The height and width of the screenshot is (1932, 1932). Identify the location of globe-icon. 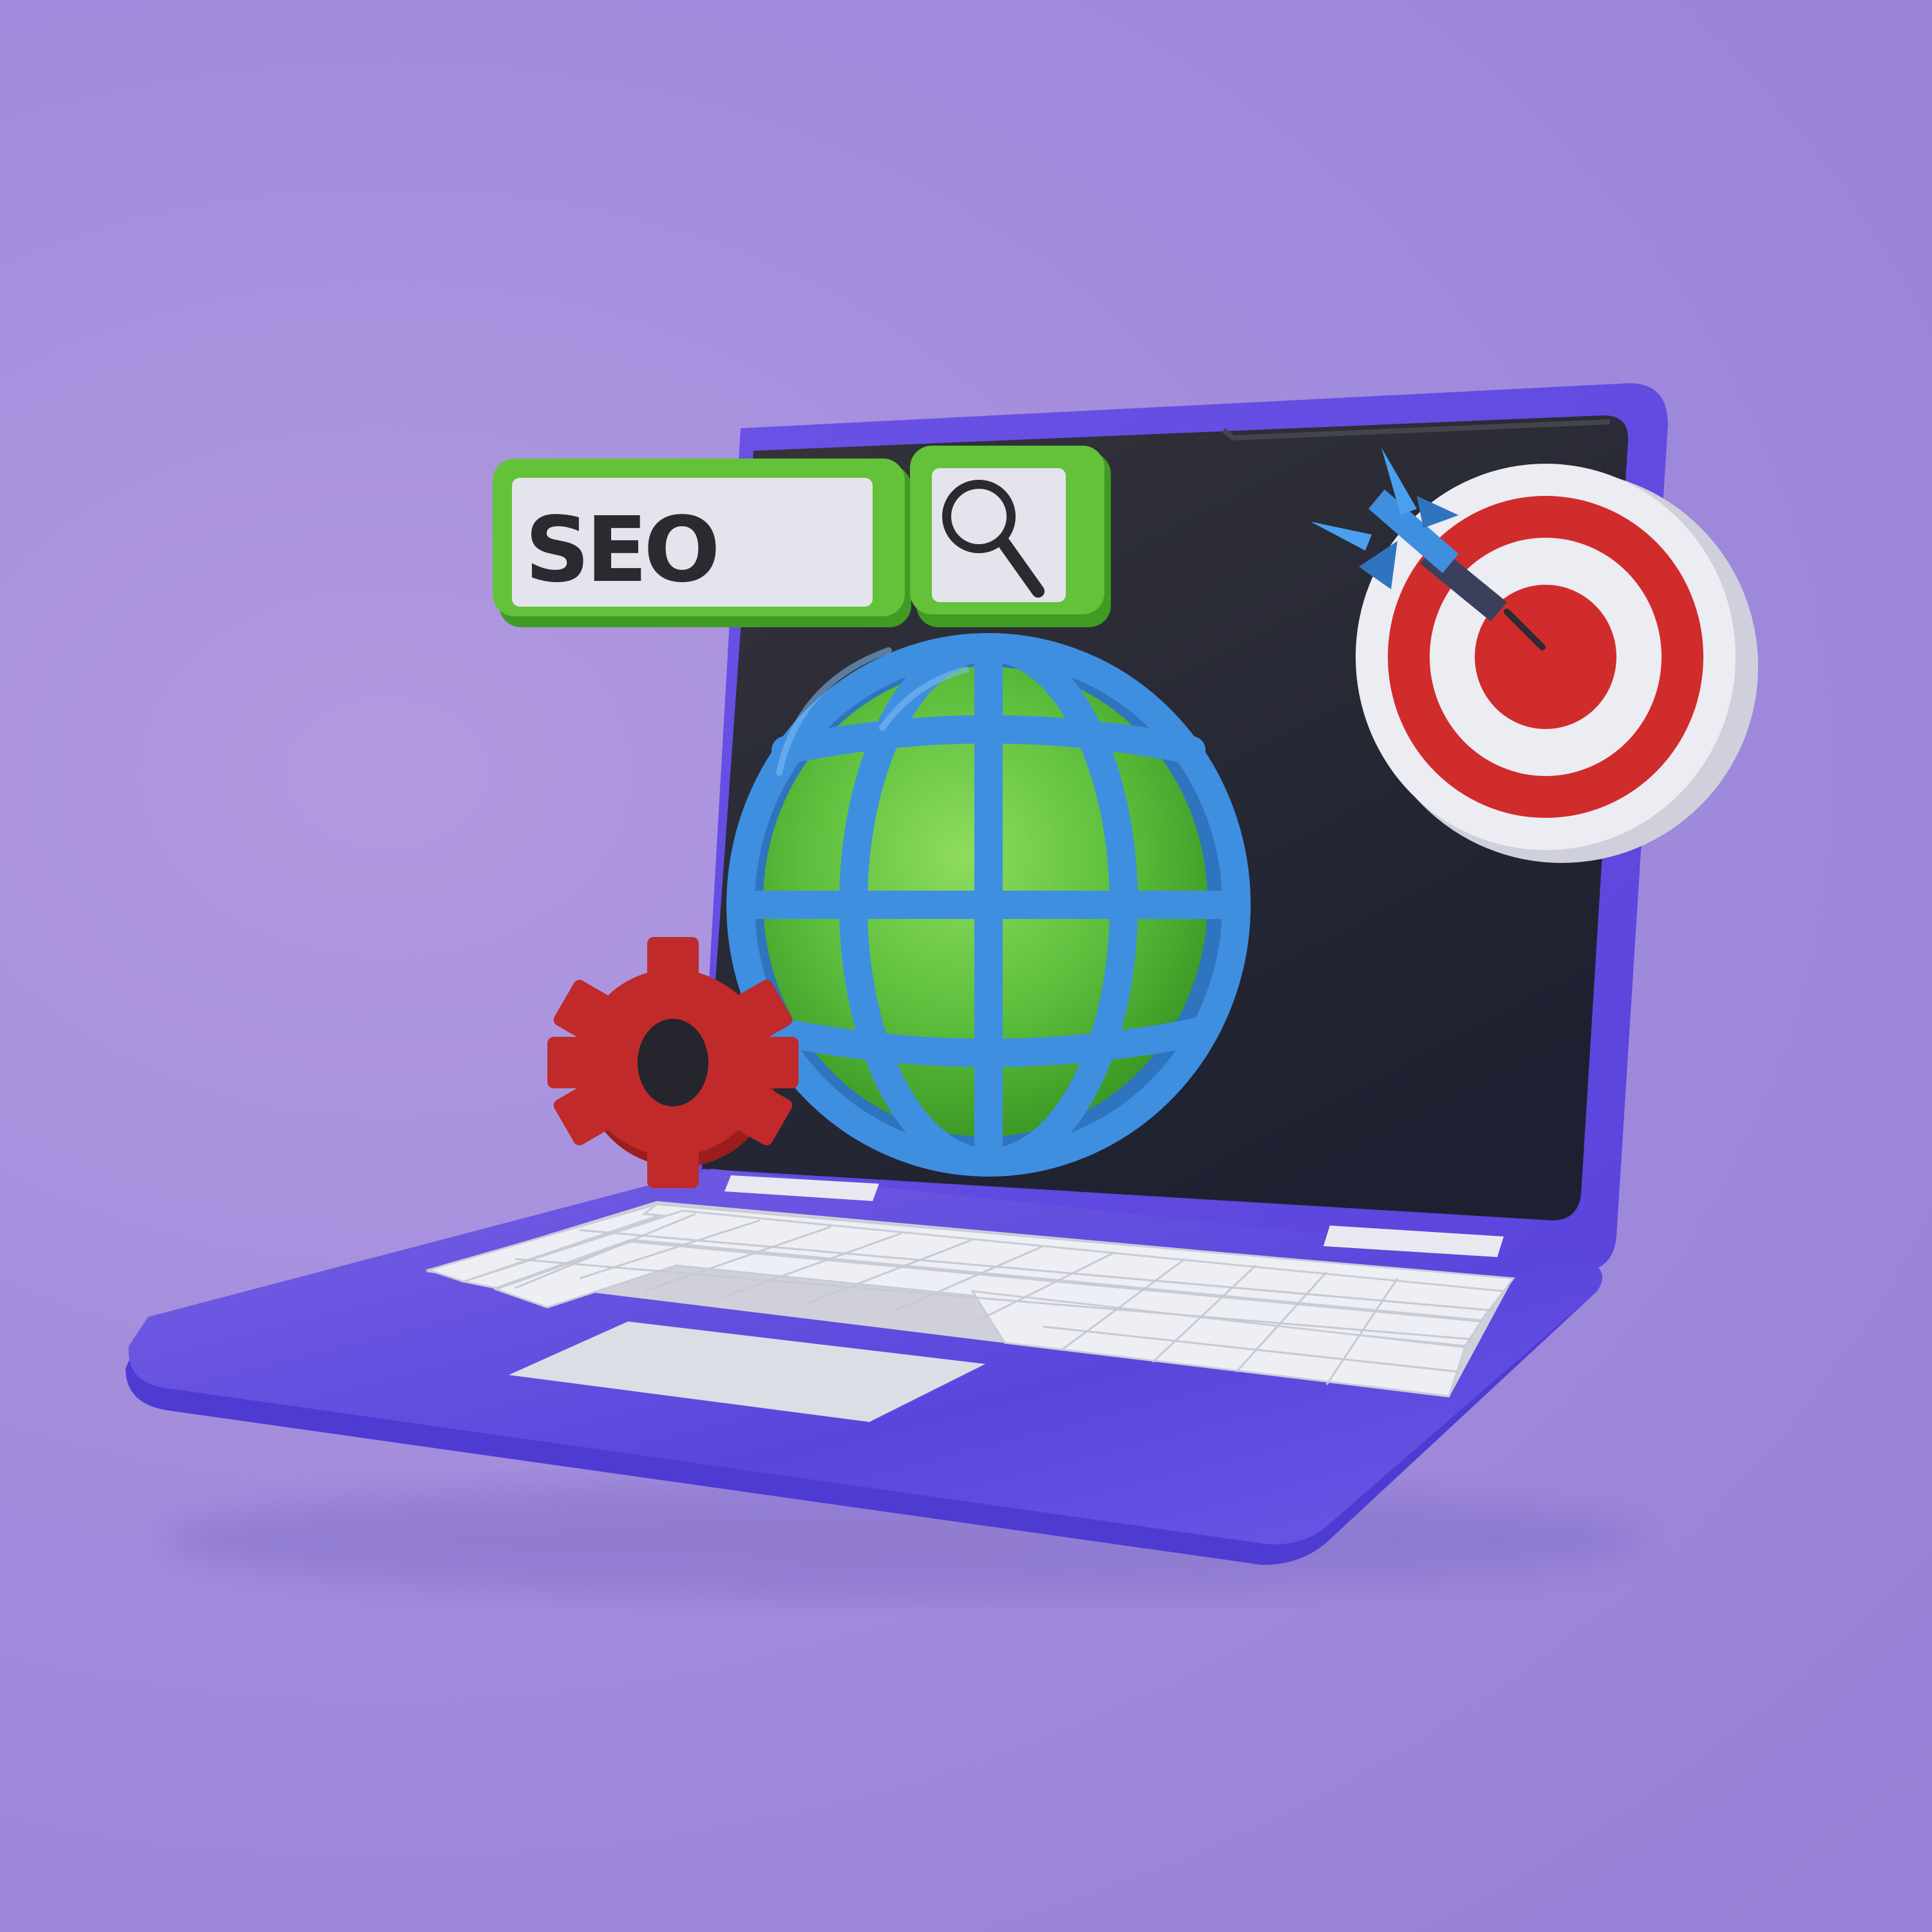
(988, 905).